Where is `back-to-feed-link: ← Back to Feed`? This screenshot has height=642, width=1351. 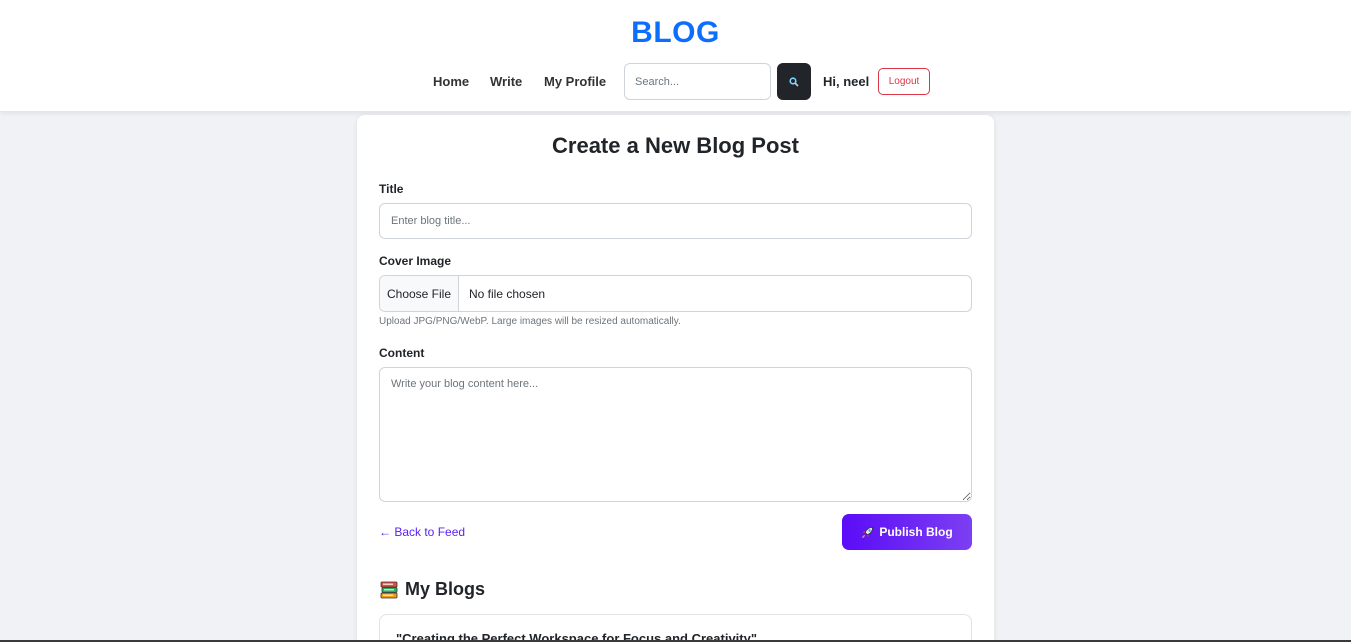
back-to-feed-link: ← Back to Feed is located at coordinates (422, 532).